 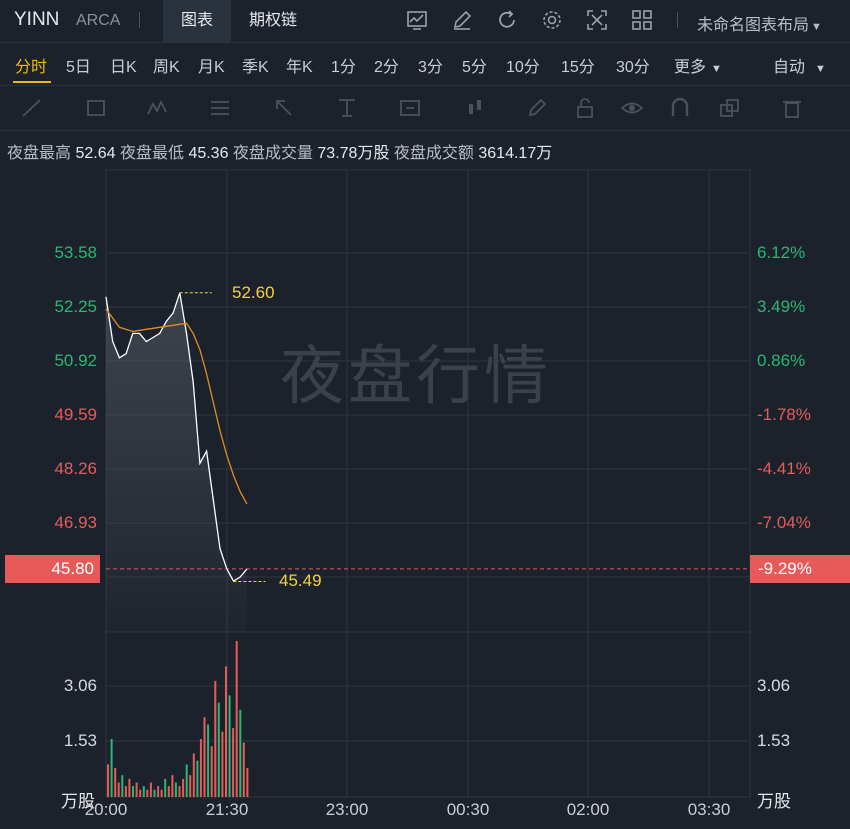 I want to click on edit-icon, so click(x=462, y=20).